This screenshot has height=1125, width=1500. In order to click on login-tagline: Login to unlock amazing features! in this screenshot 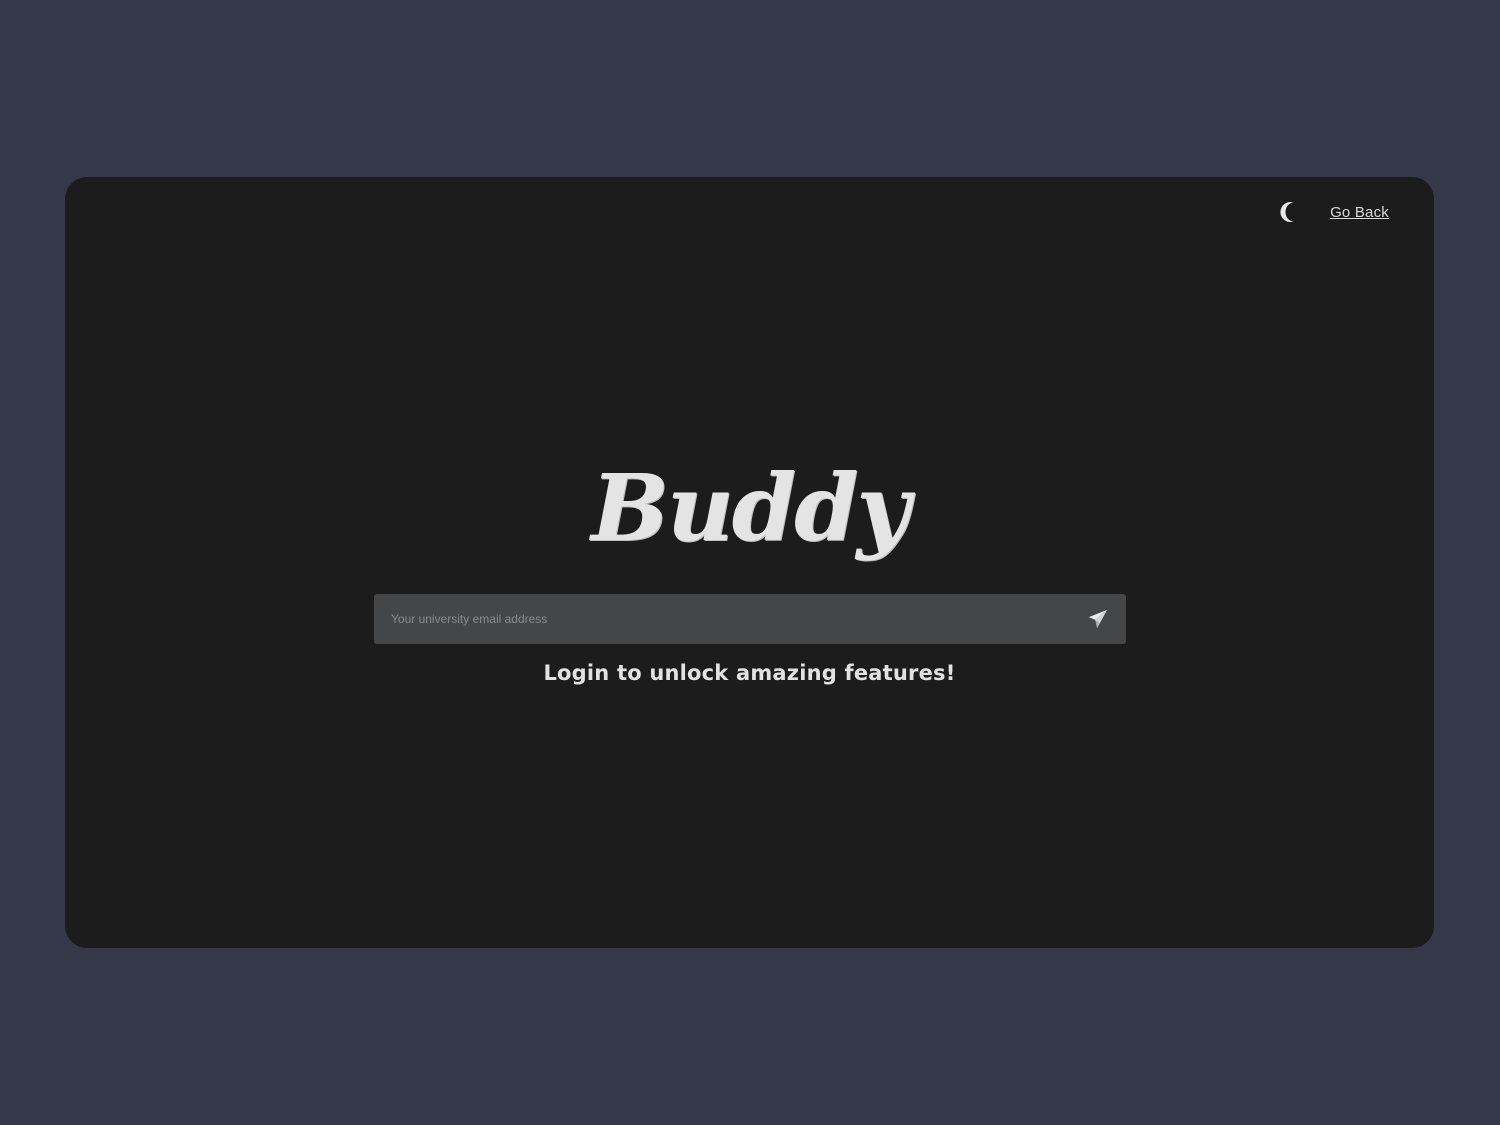, I will do `click(749, 673)`.